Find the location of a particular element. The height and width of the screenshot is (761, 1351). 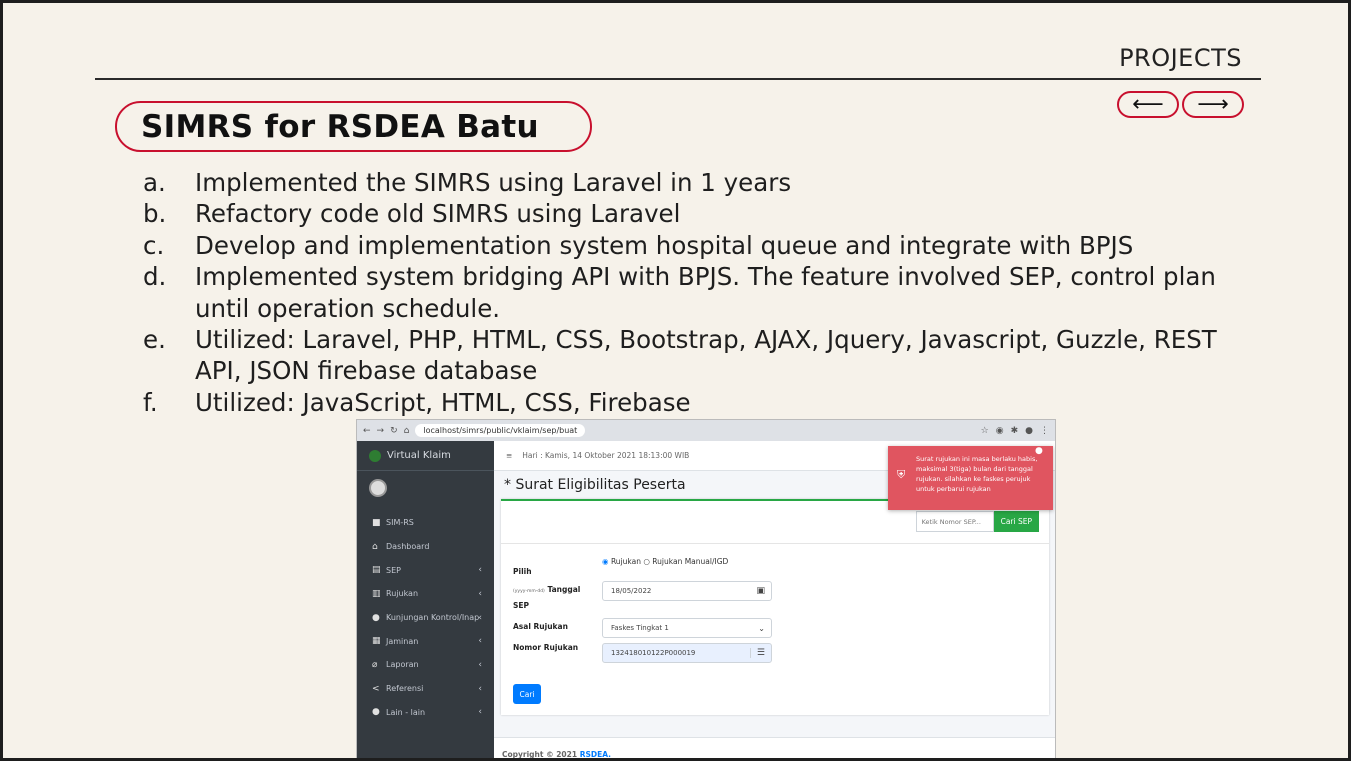

tanggal-sep-input: 18/05/2022 ▣ is located at coordinates (687, 591).